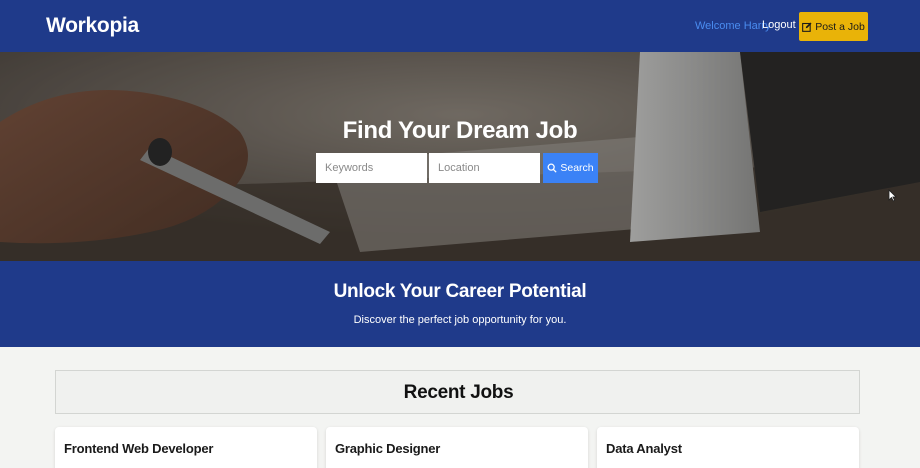 This screenshot has width=920, height=468. I want to click on job-title: Data Analyst, so click(644, 448).